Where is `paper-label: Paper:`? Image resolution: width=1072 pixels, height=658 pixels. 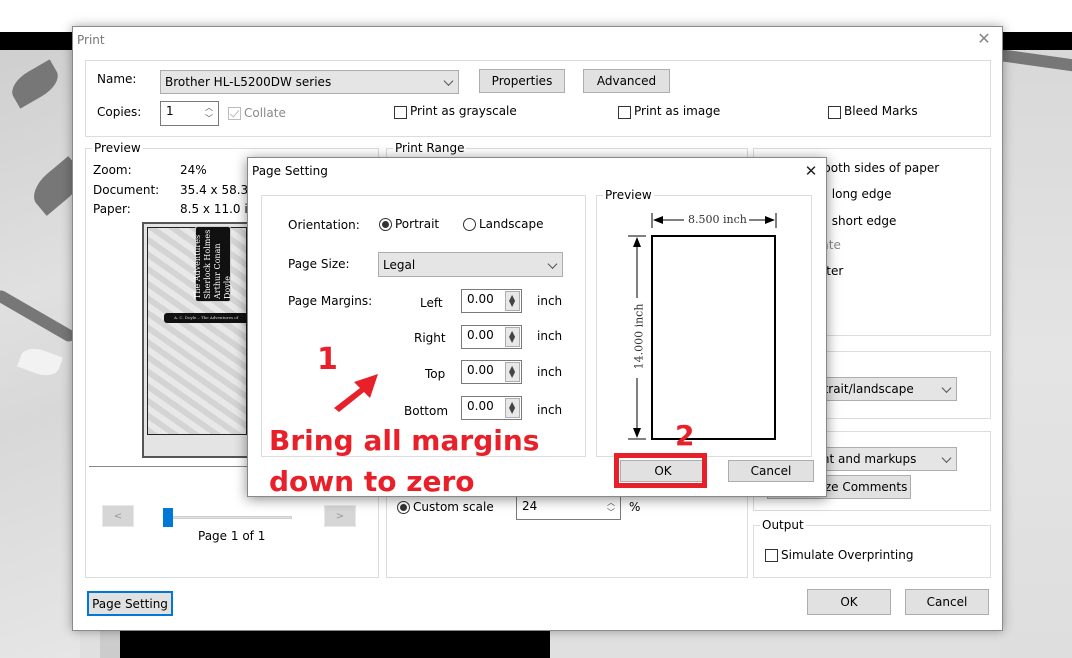 paper-label: Paper: is located at coordinates (112, 209).